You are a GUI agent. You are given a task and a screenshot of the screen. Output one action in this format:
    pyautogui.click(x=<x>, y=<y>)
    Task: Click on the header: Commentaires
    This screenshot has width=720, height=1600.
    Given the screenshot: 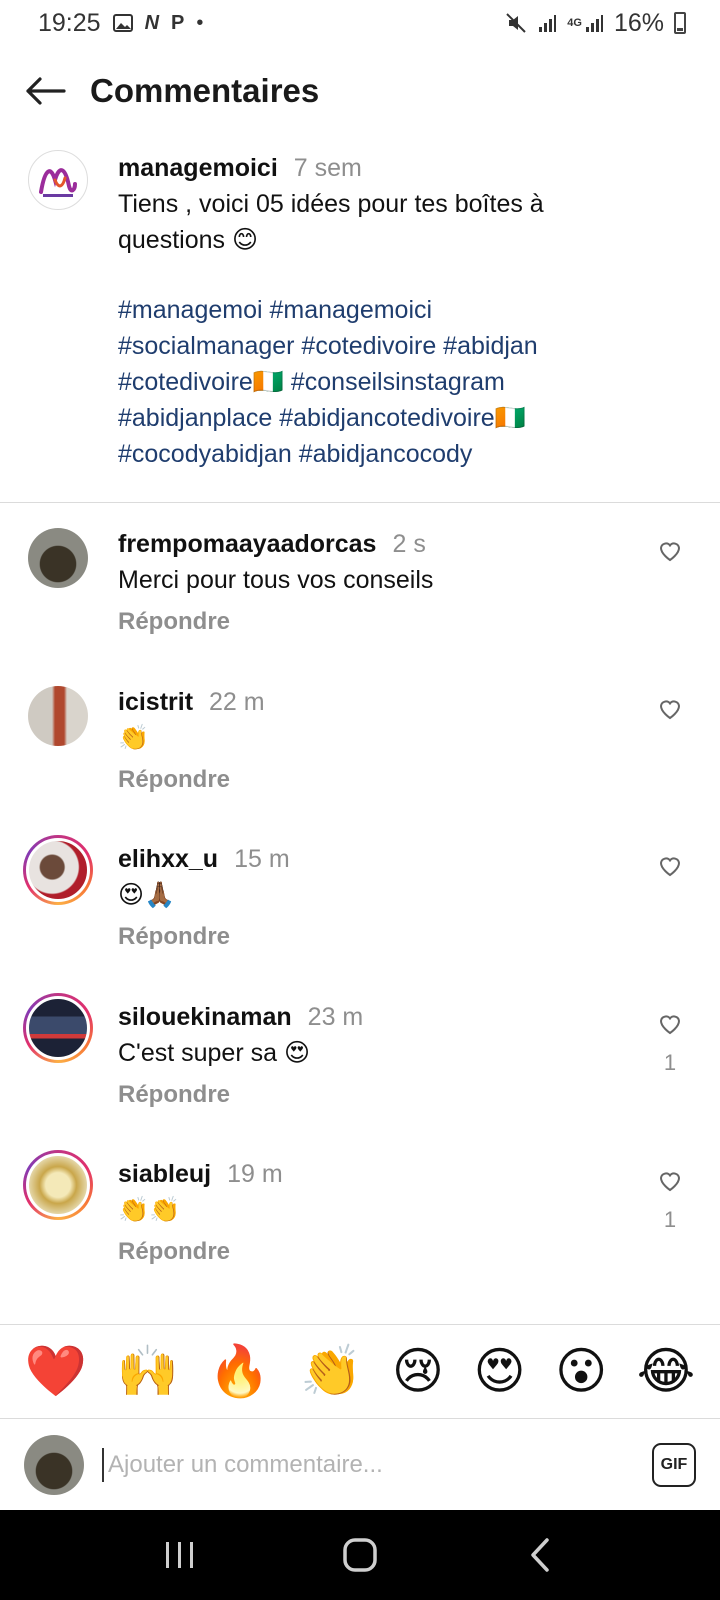 What is the action you would take?
    pyautogui.click(x=360, y=91)
    